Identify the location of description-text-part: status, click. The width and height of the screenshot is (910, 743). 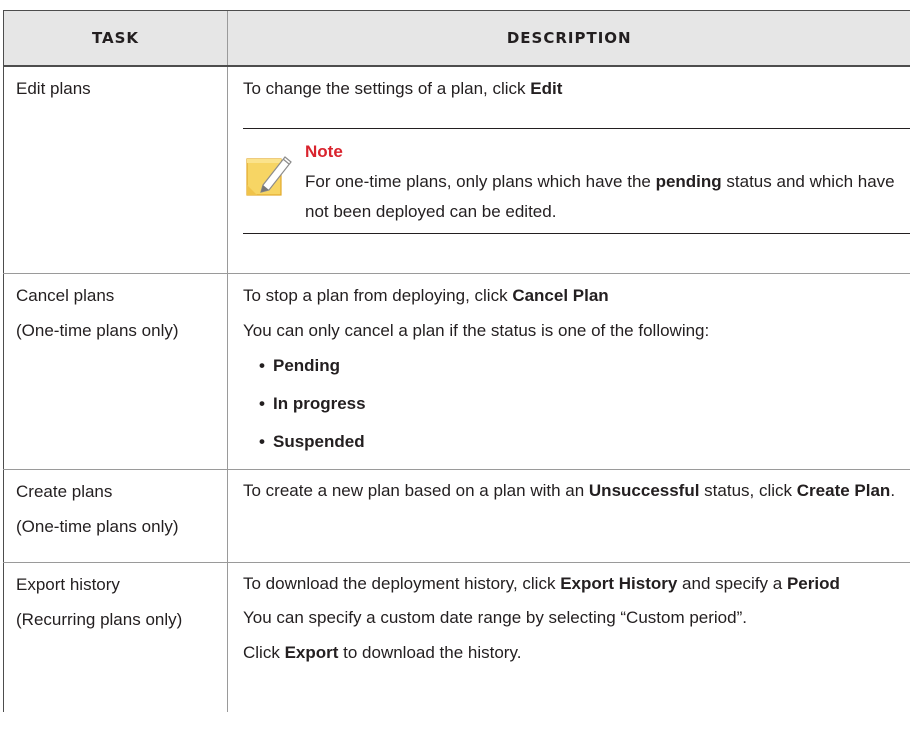
(748, 490).